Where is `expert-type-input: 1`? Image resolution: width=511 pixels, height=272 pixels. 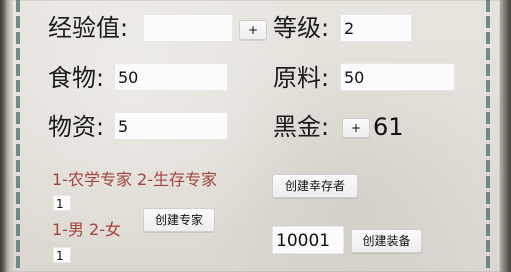
expert-type-input: 1 is located at coordinates (62, 203).